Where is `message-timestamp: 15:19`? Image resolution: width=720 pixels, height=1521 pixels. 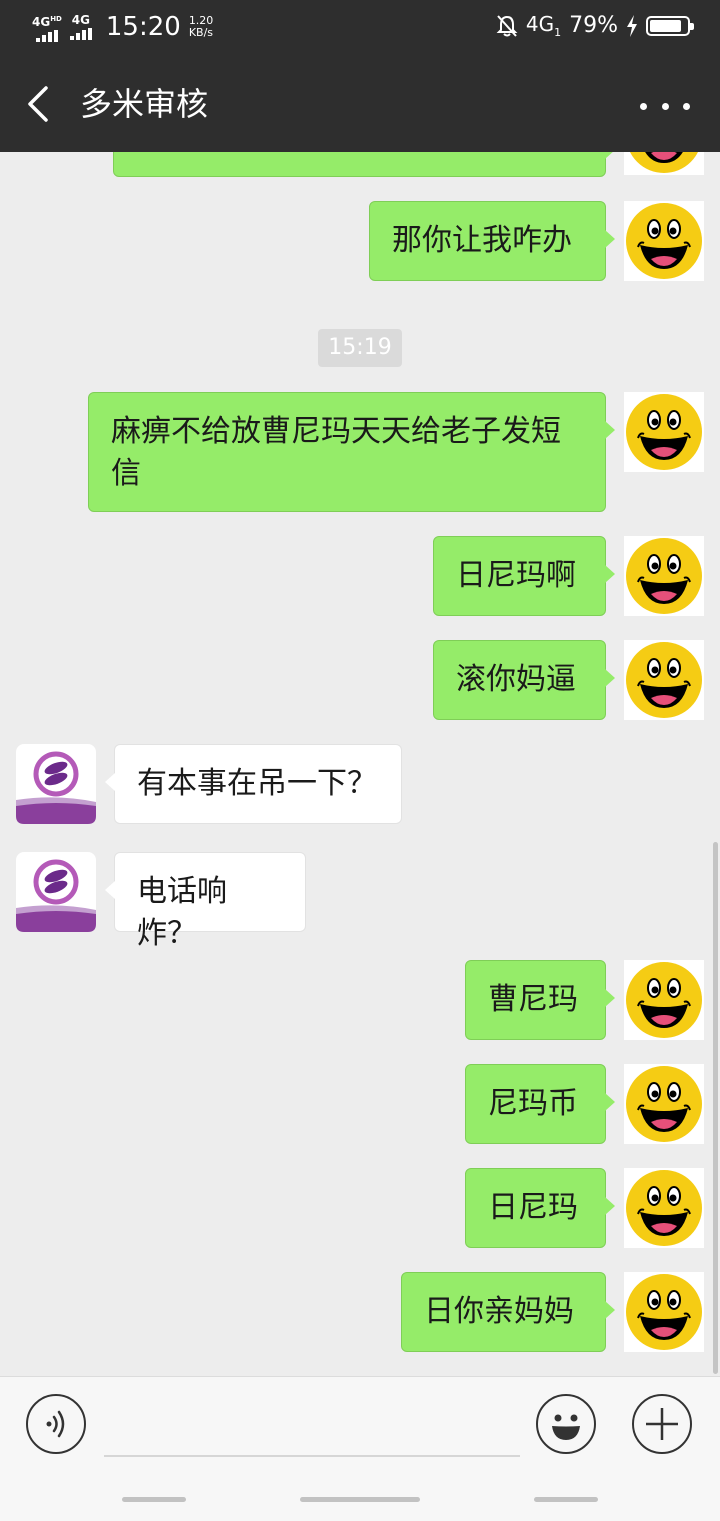 message-timestamp: 15:19 is located at coordinates (360, 348).